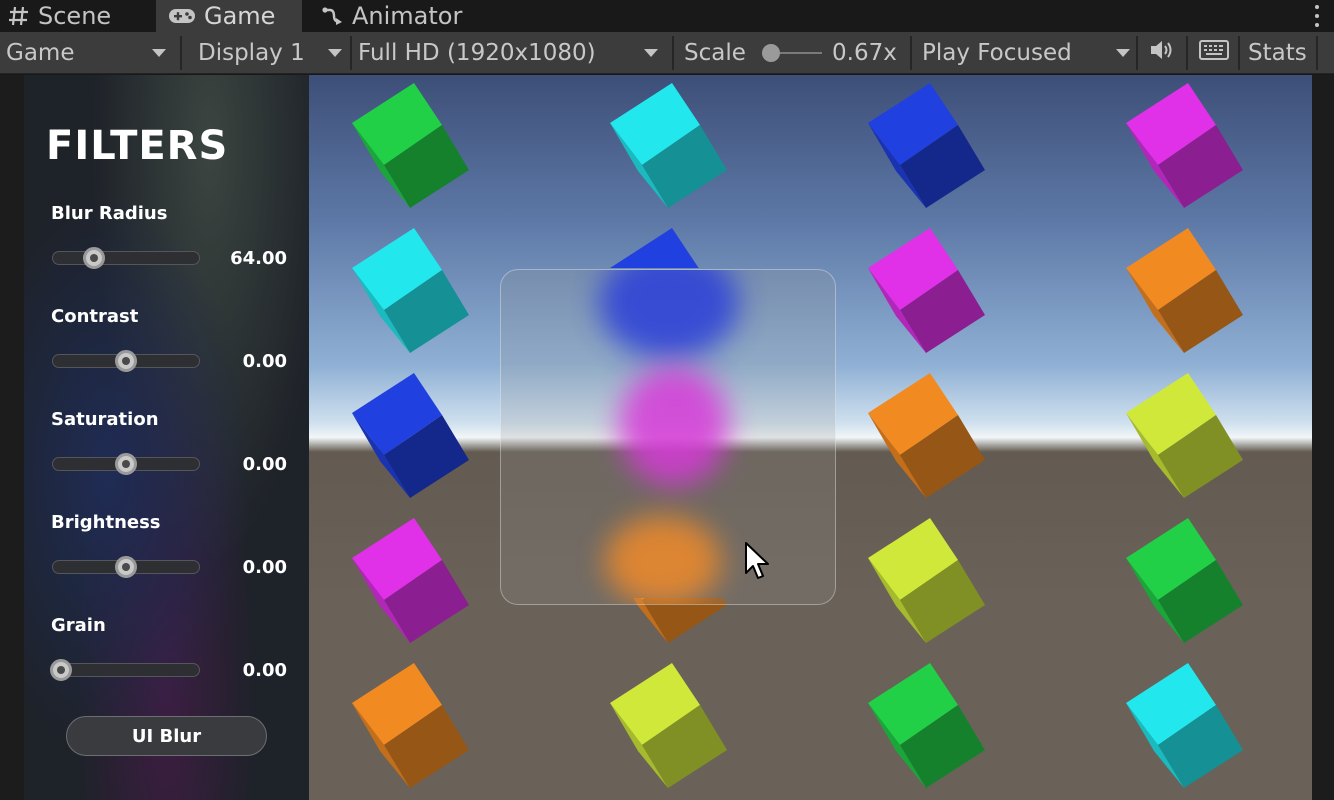  I want to click on scale-value: 0.67x, so click(864, 53).